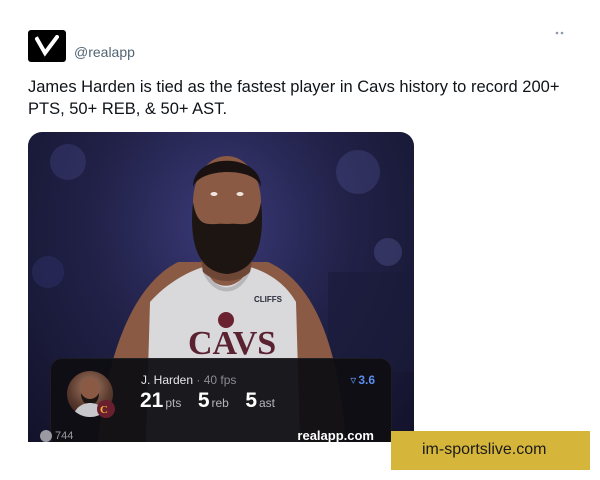 The height and width of the screenshot is (480, 600). What do you see at coordinates (267, 403) in the screenshot?
I see `stat-assists-label: ast` at bounding box center [267, 403].